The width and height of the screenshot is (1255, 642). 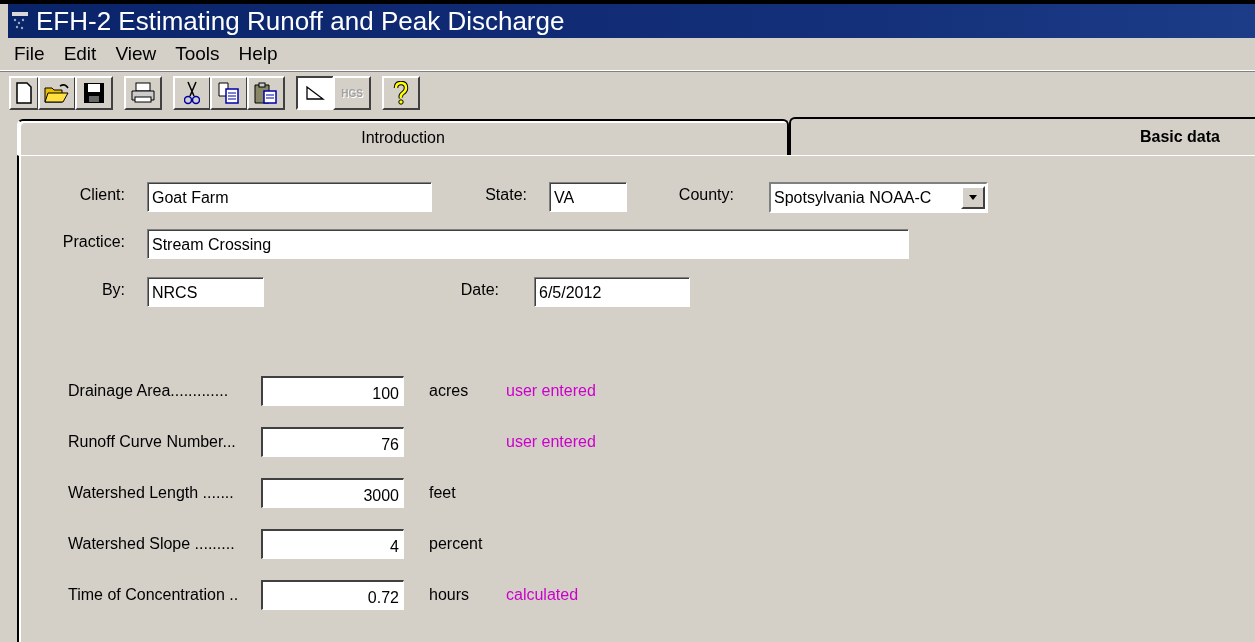 I want to click on copy-icon, so click(x=229, y=93).